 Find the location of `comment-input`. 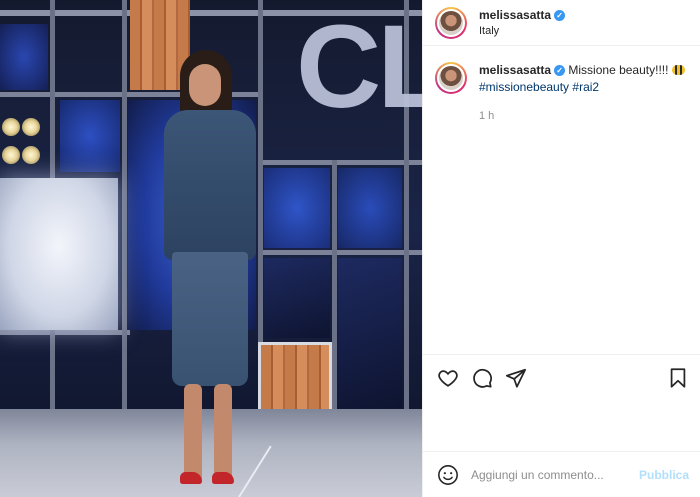

comment-input is located at coordinates (551, 474).